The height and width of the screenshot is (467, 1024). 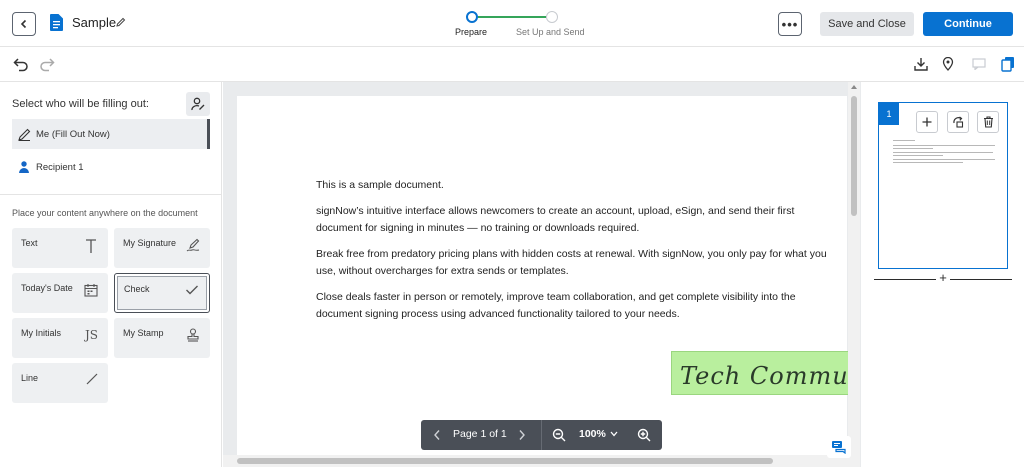 I want to click on document-icon, so click(x=56, y=22).